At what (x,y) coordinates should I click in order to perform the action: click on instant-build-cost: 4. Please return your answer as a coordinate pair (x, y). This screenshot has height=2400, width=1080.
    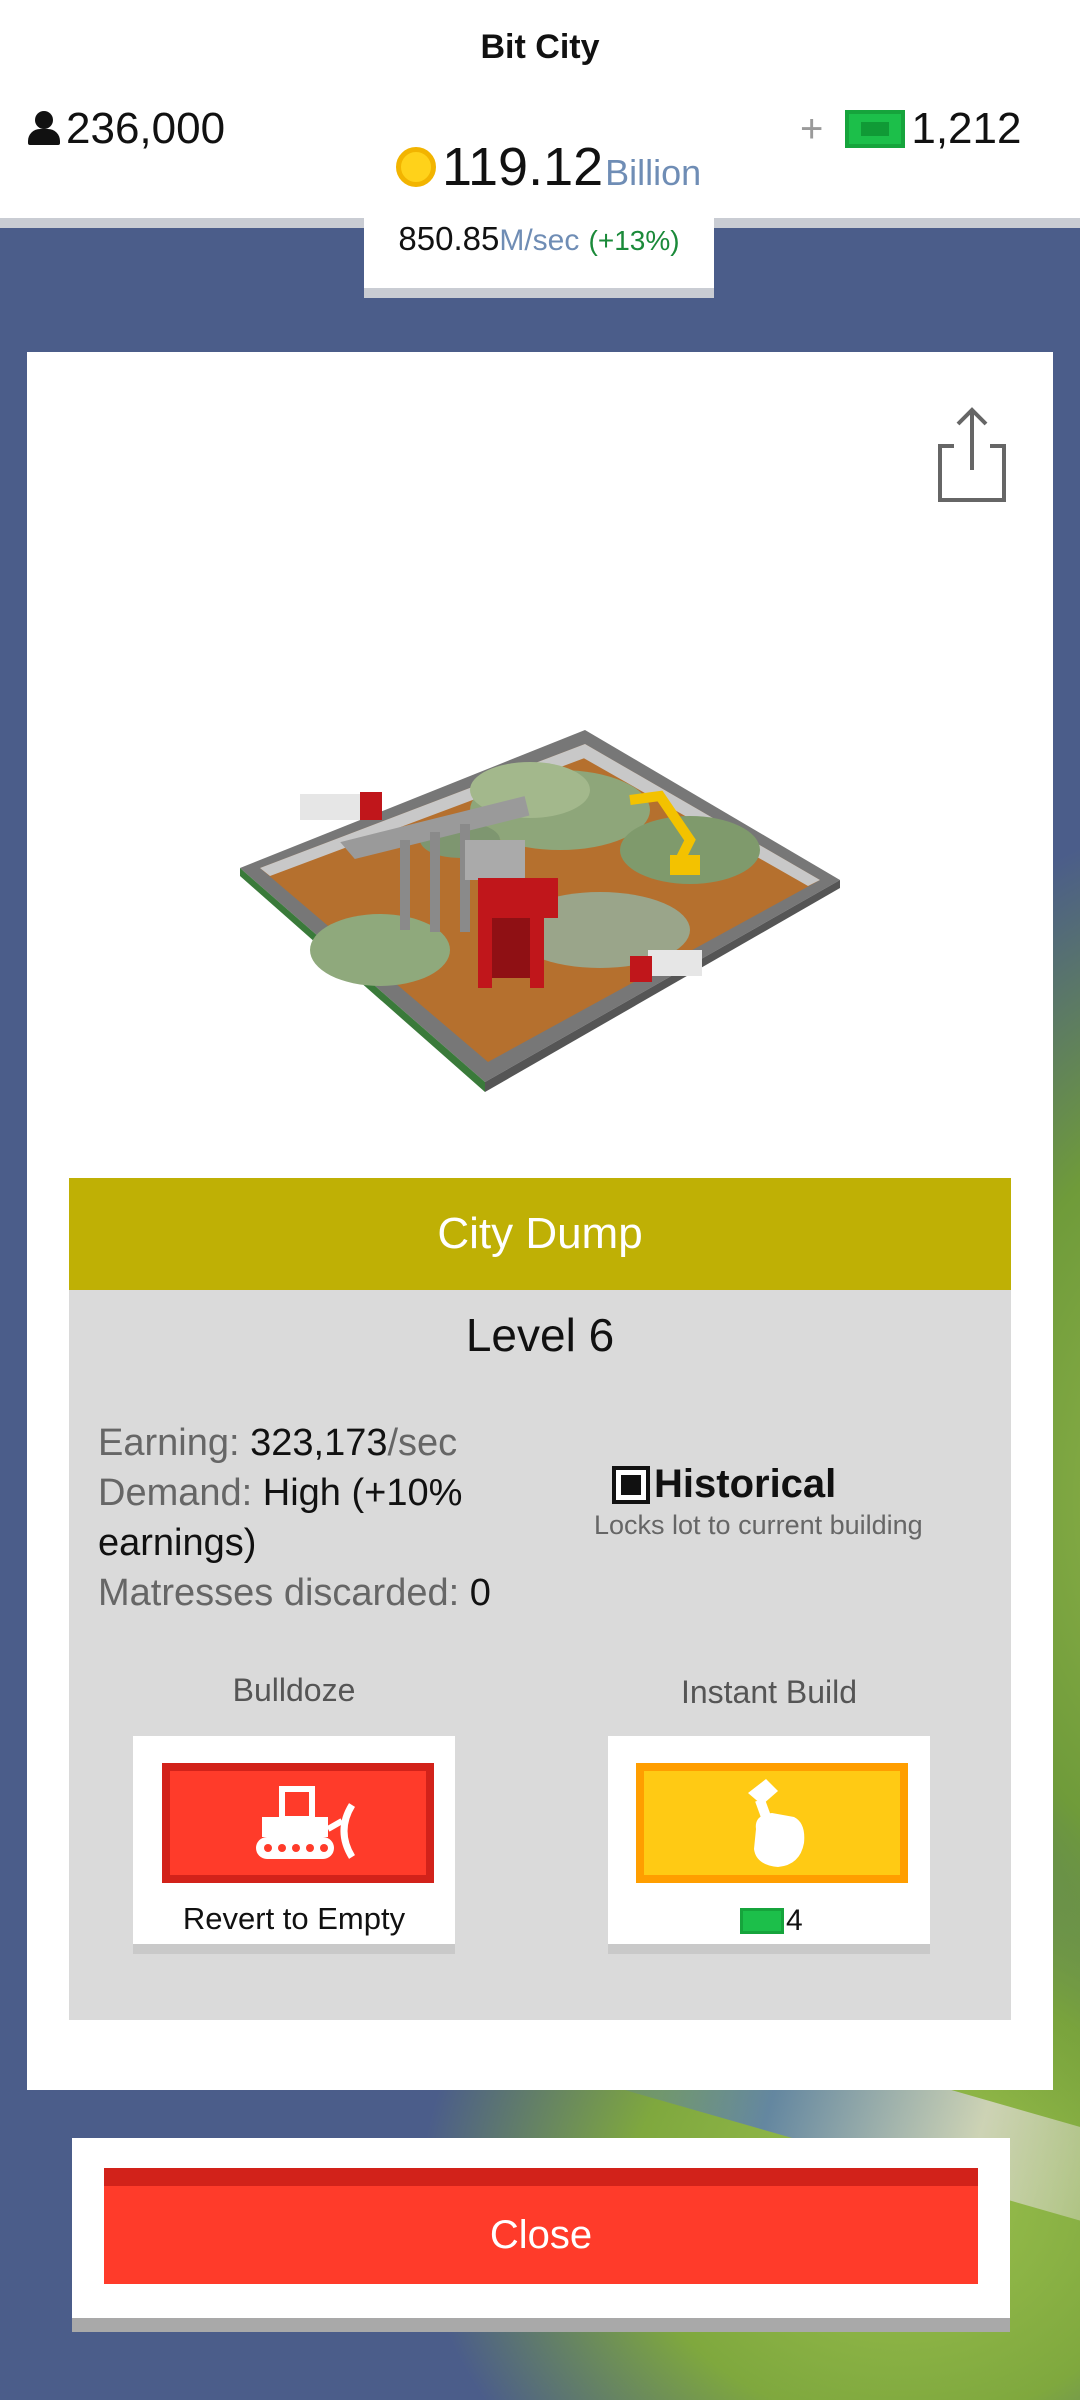
    Looking at the image, I should click on (771, 1921).